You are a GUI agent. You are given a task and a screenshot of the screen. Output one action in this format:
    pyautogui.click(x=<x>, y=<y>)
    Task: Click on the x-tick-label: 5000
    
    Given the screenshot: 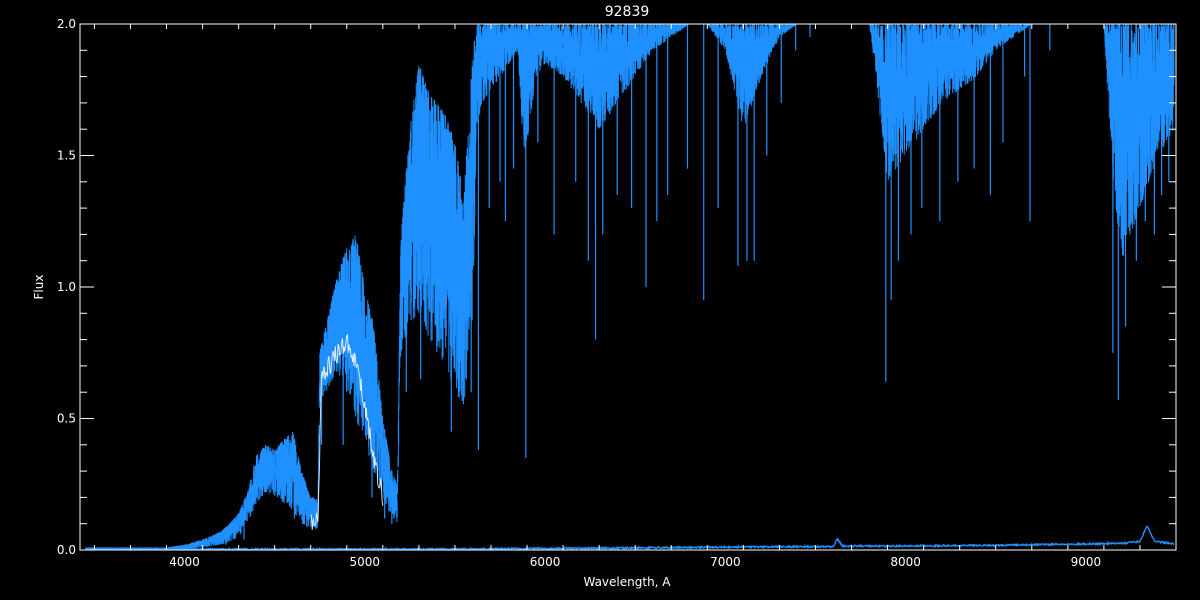 What is the action you would take?
    pyautogui.click(x=365, y=562)
    